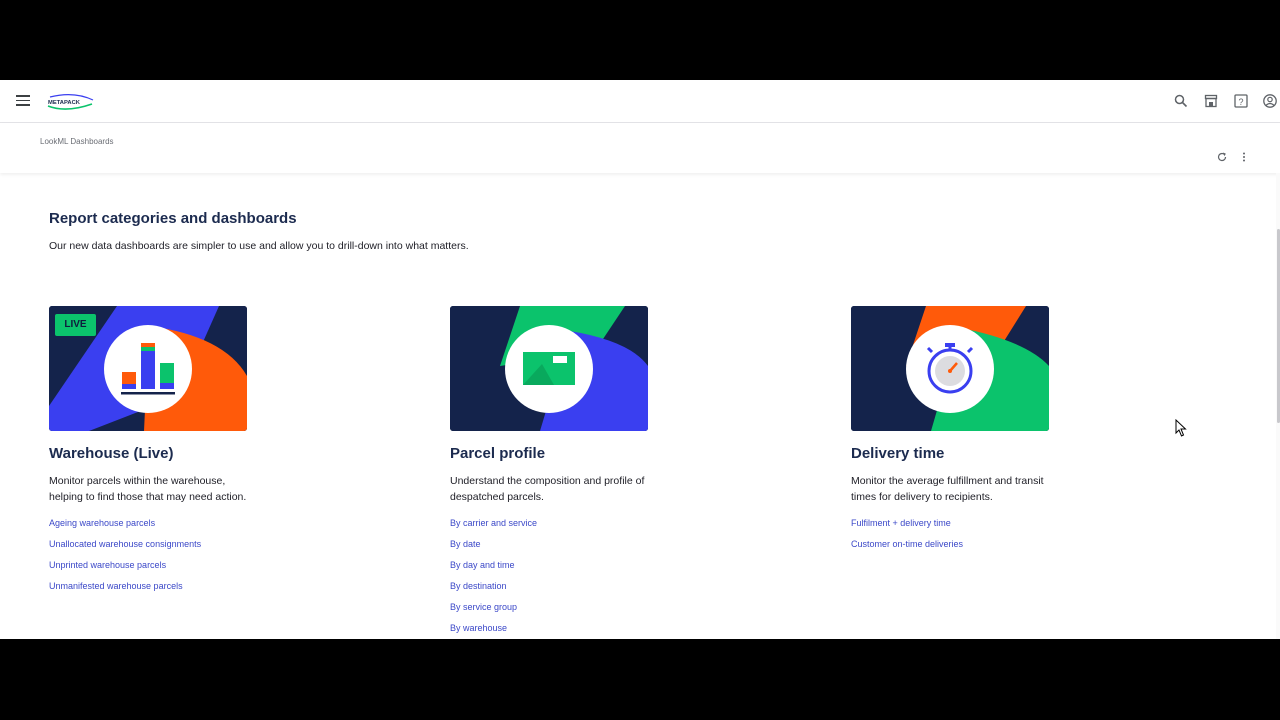  I want to click on link-customer-on-time-deliveries: Customer on-time deliveries, so click(907, 544).